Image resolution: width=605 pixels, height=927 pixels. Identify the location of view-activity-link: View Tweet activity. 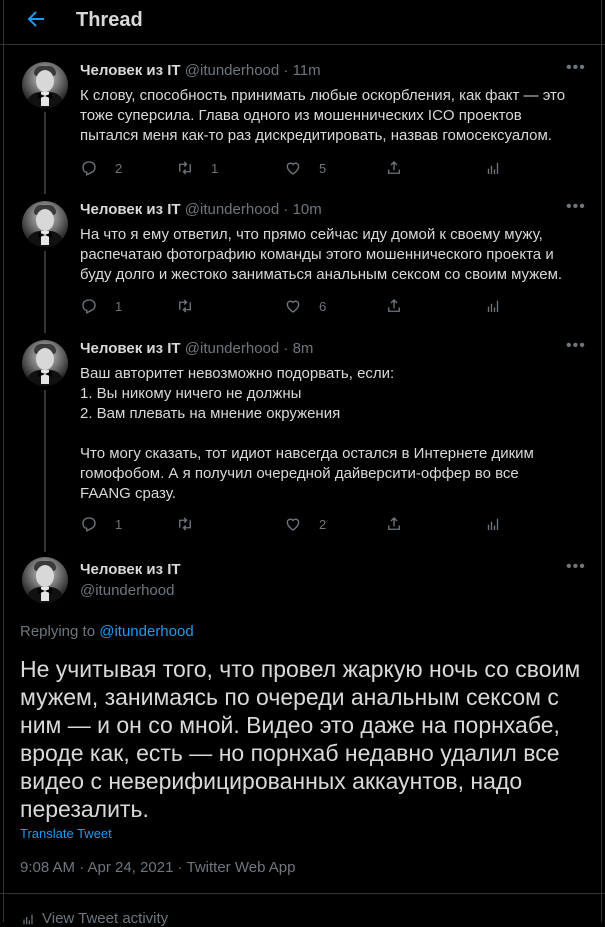
(94, 918).